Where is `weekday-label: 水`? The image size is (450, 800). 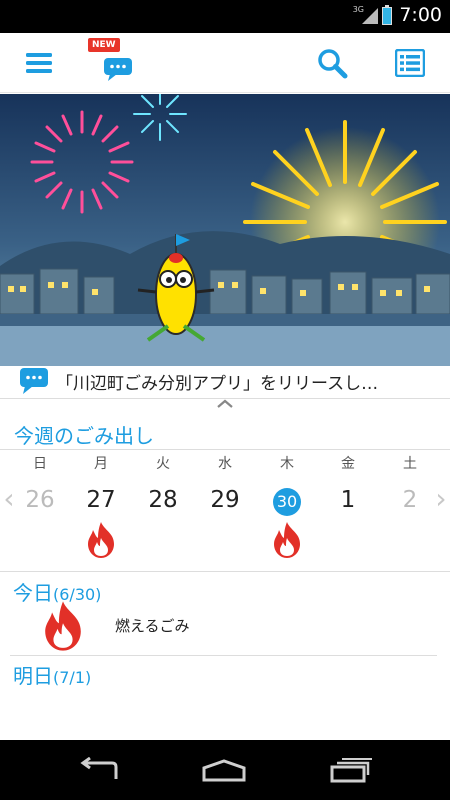
weekday-label: 水 is located at coordinates (225, 464).